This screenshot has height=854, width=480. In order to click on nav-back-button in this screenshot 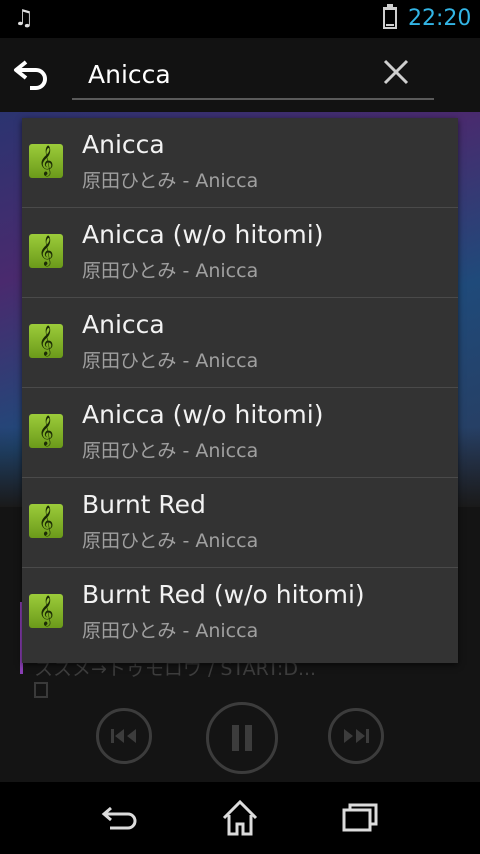, I will do `click(120, 818)`.